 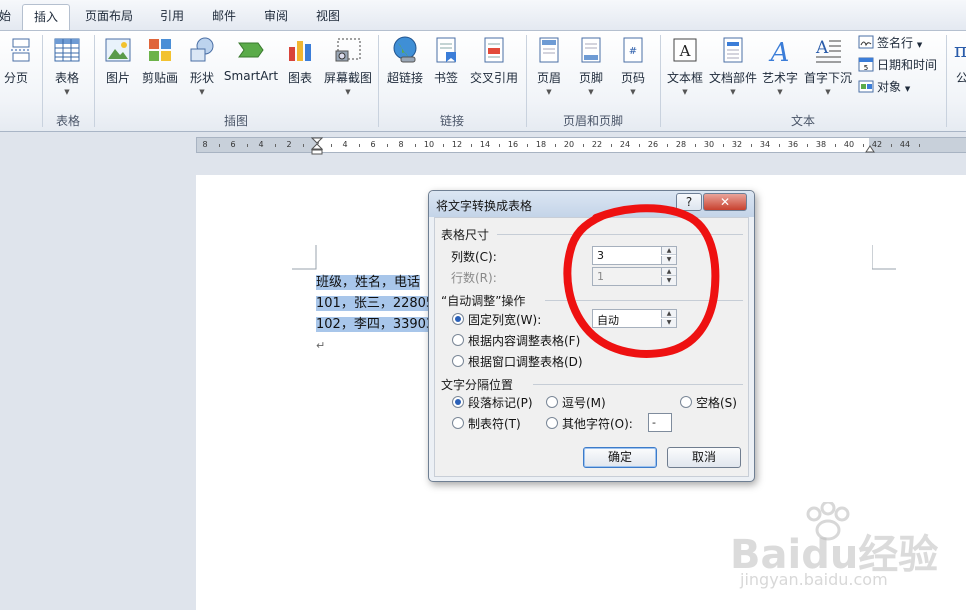 I want to click on selected-text: 102，李四，33903, so click(x=375, y=324).